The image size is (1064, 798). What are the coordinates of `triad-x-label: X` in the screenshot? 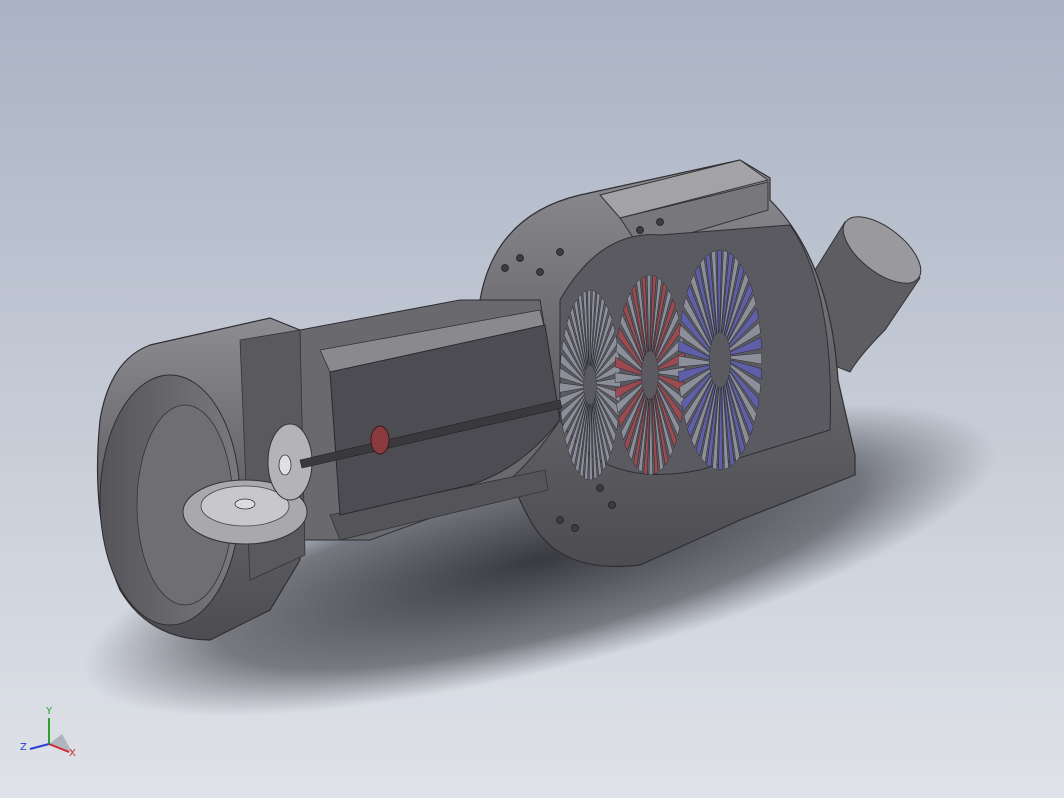 It's located at (72, 753).